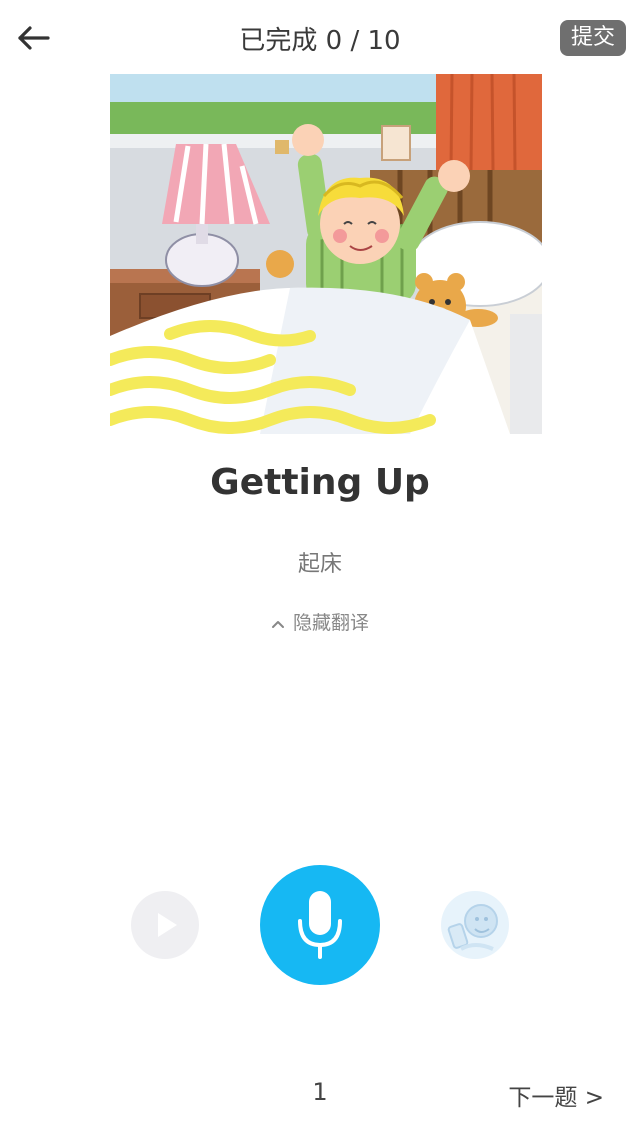 The width and height of the screenshot is (640, 1138). I want to click on my-recording-button, so click(475, 925).